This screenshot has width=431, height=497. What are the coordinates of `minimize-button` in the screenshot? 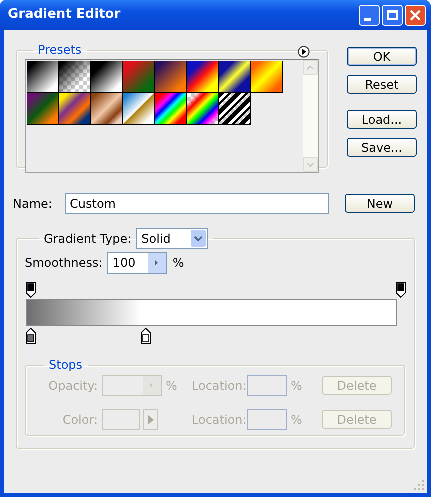 It's located at (369, 15).